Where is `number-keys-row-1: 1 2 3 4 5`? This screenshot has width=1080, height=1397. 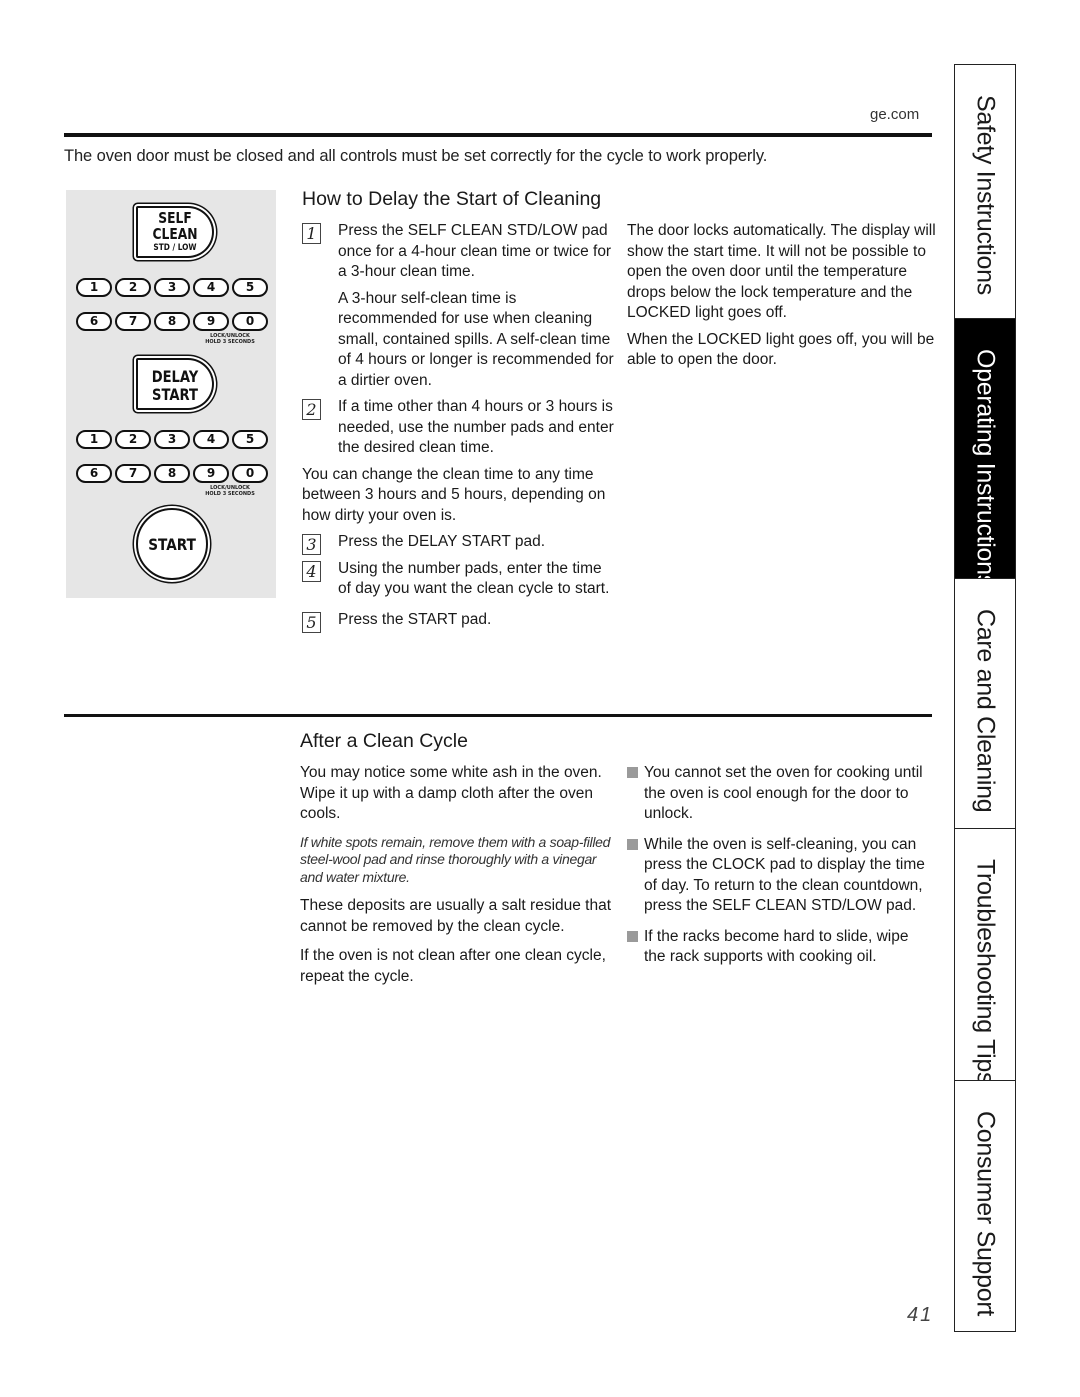
number-keys-row-1: 1 2 3 4 5 is located at coordinates (172, 287).